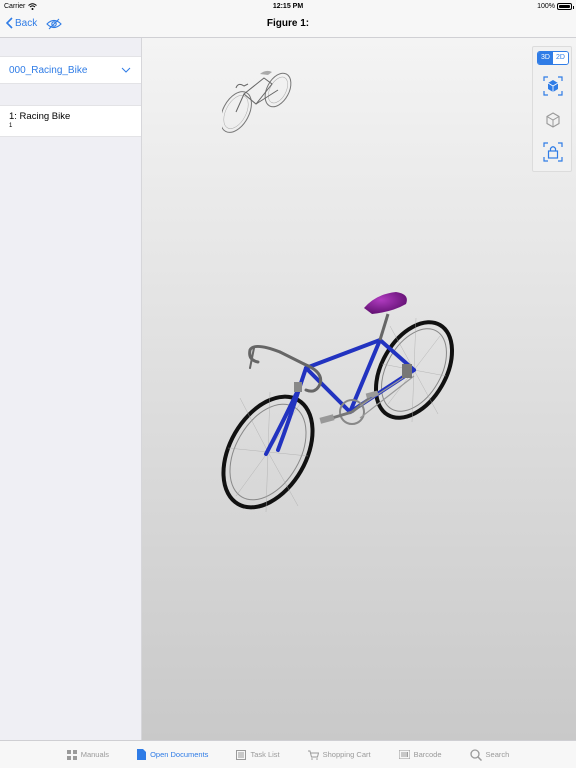  What do you see at coordinates (48, 70) in the screenshot?
I see `document-select-label: 000_Racing_Bike` at bounding box center [48, 70].